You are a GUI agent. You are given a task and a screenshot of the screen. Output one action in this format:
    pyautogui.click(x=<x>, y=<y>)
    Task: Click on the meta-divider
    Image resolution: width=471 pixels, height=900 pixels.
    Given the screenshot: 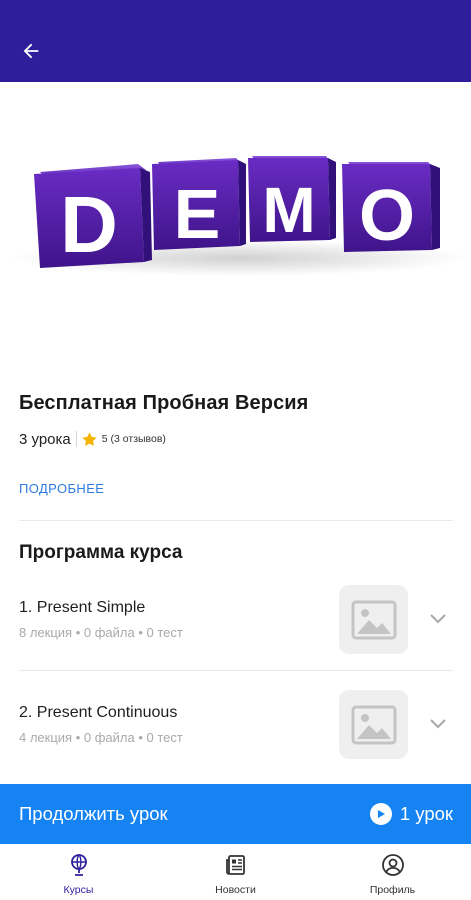 What is the action you would take?
    pyautogui.click(x=76, y=439)
    